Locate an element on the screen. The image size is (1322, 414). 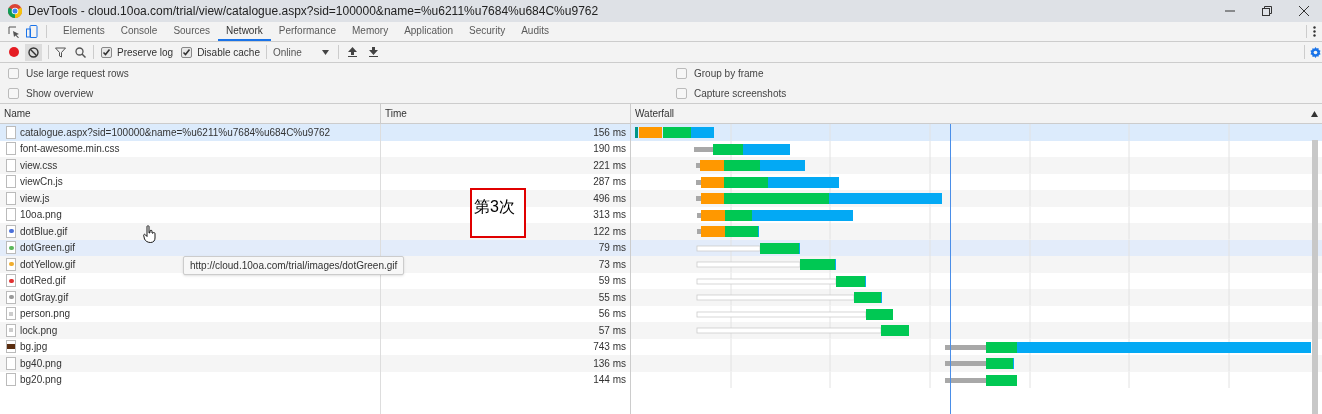
request-name: person.png is located at coordinates (45, 314).